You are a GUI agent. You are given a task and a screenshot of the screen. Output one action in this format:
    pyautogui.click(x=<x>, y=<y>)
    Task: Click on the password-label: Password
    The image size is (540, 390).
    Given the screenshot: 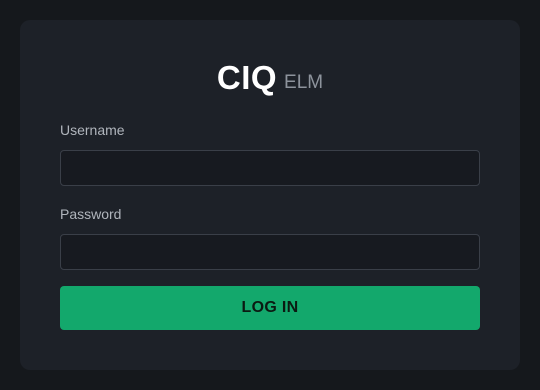 What is the action you would take?
    pyautogui.click(x=91, y=214)
    